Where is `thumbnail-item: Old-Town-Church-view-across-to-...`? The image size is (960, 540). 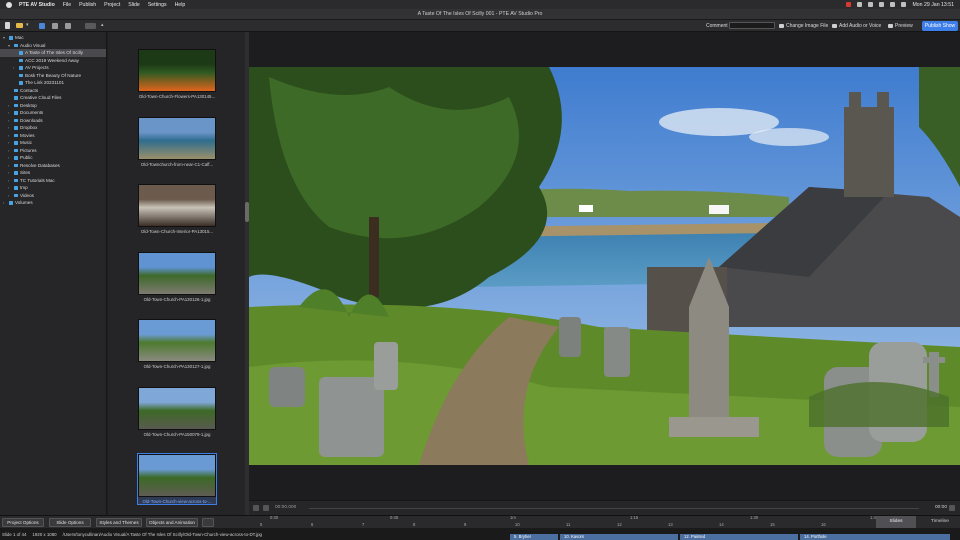
thumbnail-item: Old-Town-Church-view-across-to-... is located at coordinates (177, 479).